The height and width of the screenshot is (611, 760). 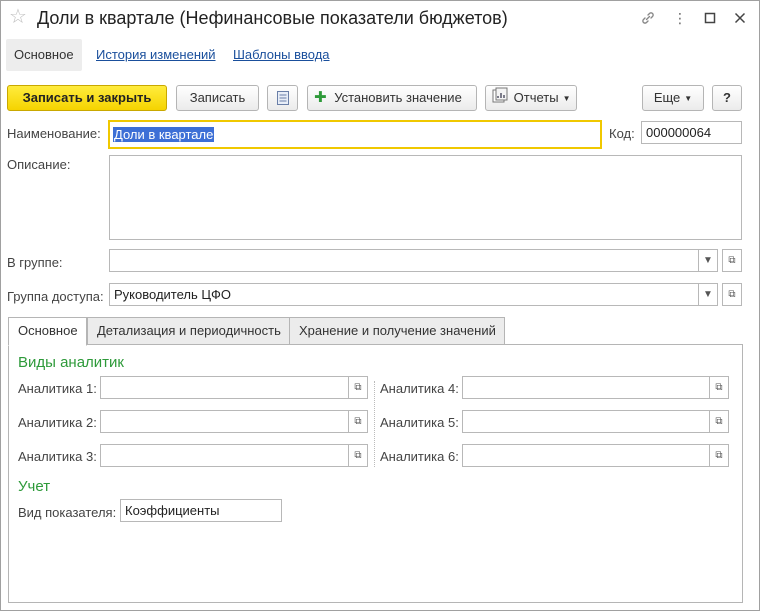 I want to click on analytics-5-input, so click(x=586, y=421).